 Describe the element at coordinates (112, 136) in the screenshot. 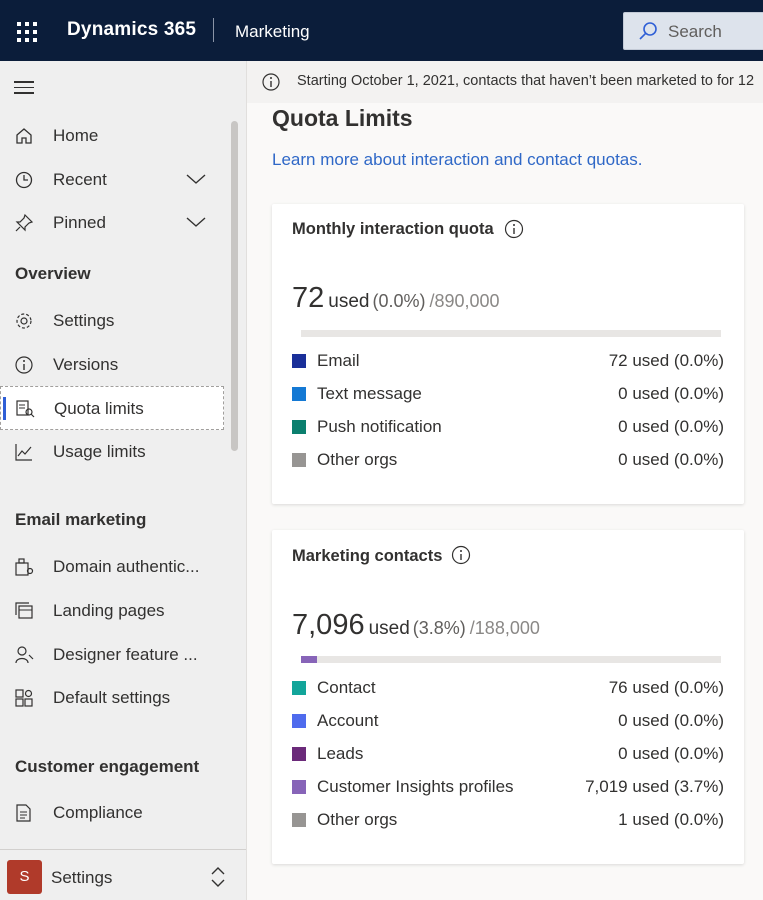

I see `sidebar-item-home: Home` at that location.